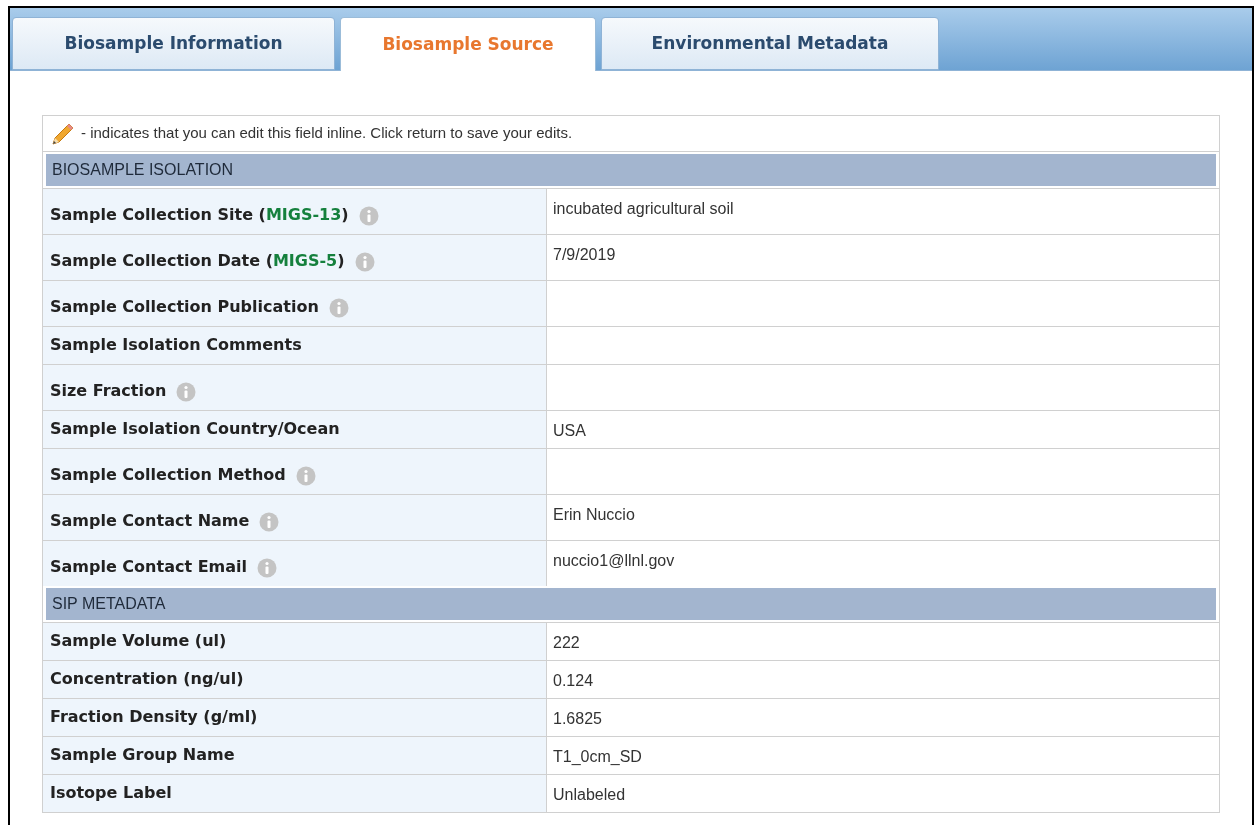 This screenshot has width=1258, height=825. Describe the element at coordinates (197, 261) in the screenshot. I see `field-label: Sample Collection Date (MIGS-5)` at that location.